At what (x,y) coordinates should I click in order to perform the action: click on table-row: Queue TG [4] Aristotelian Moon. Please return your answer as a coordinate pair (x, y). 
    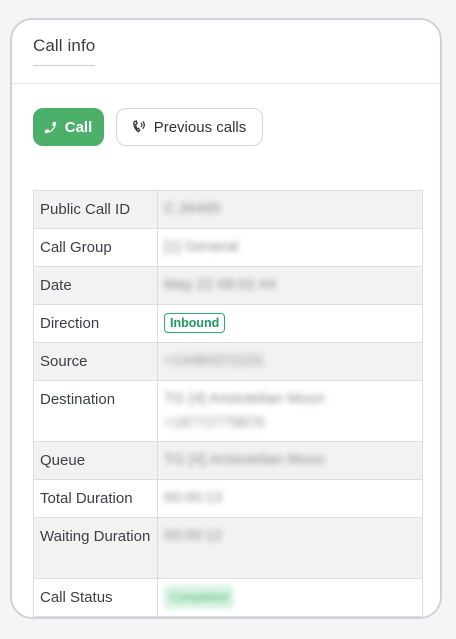
    Looking at the image, I should click on (228, 460).